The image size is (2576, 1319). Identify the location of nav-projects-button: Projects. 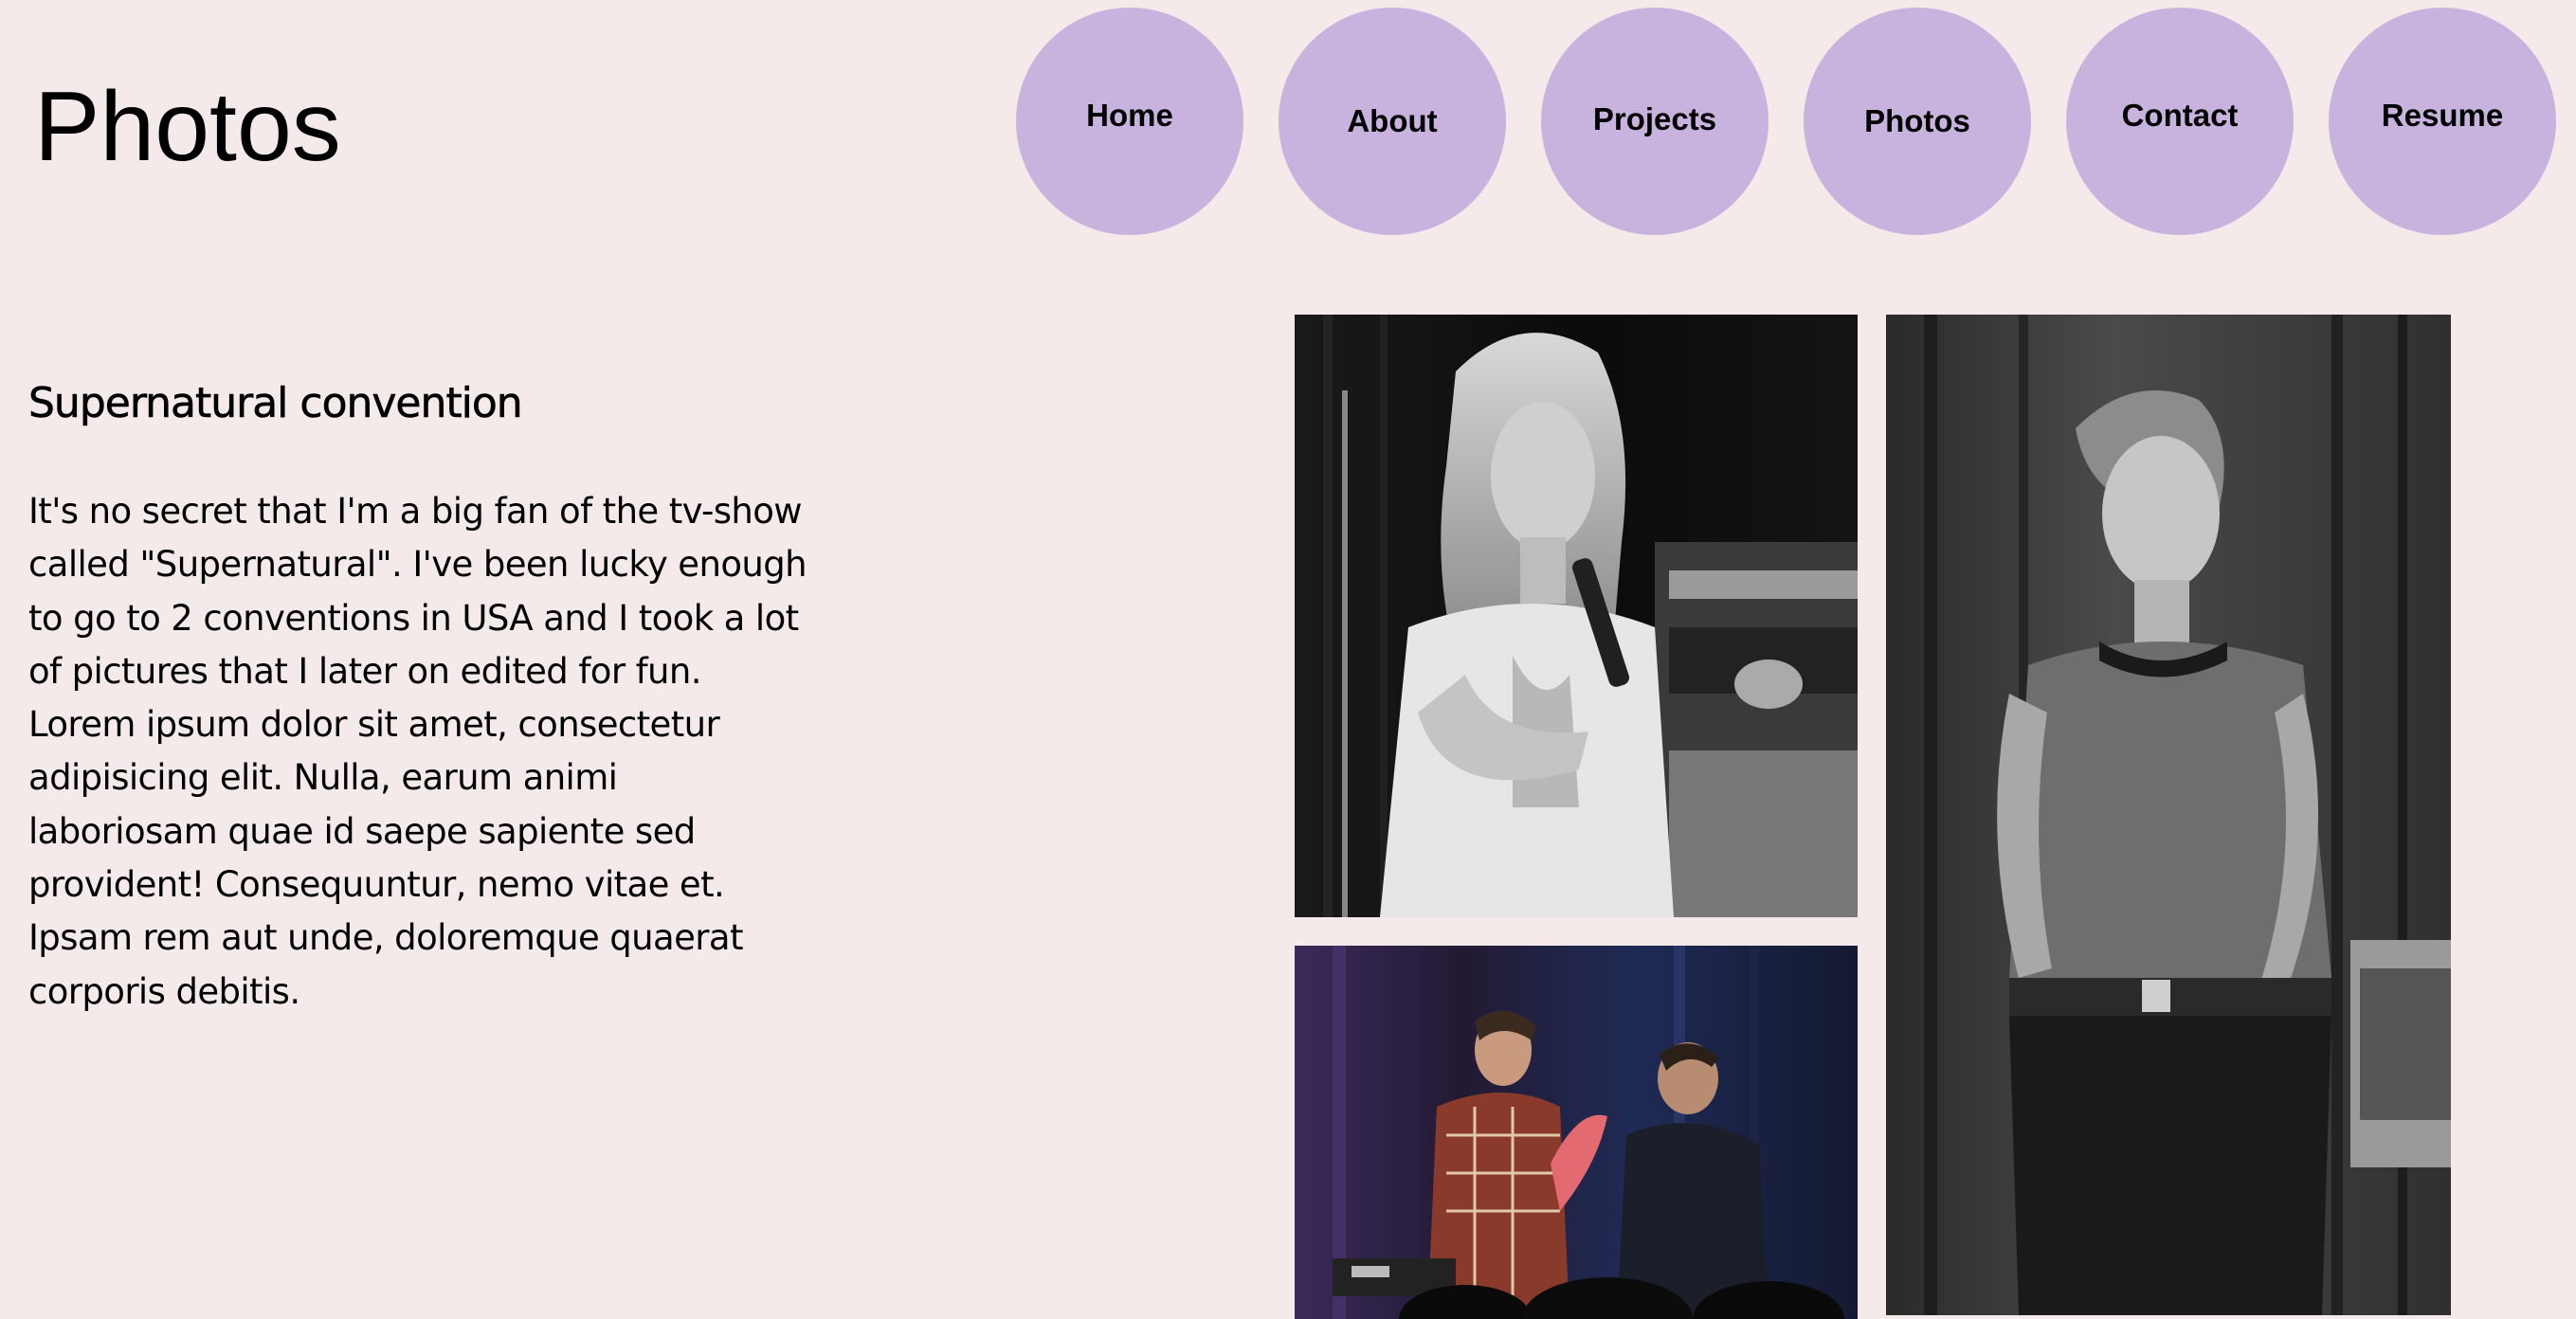
(1655, 122).